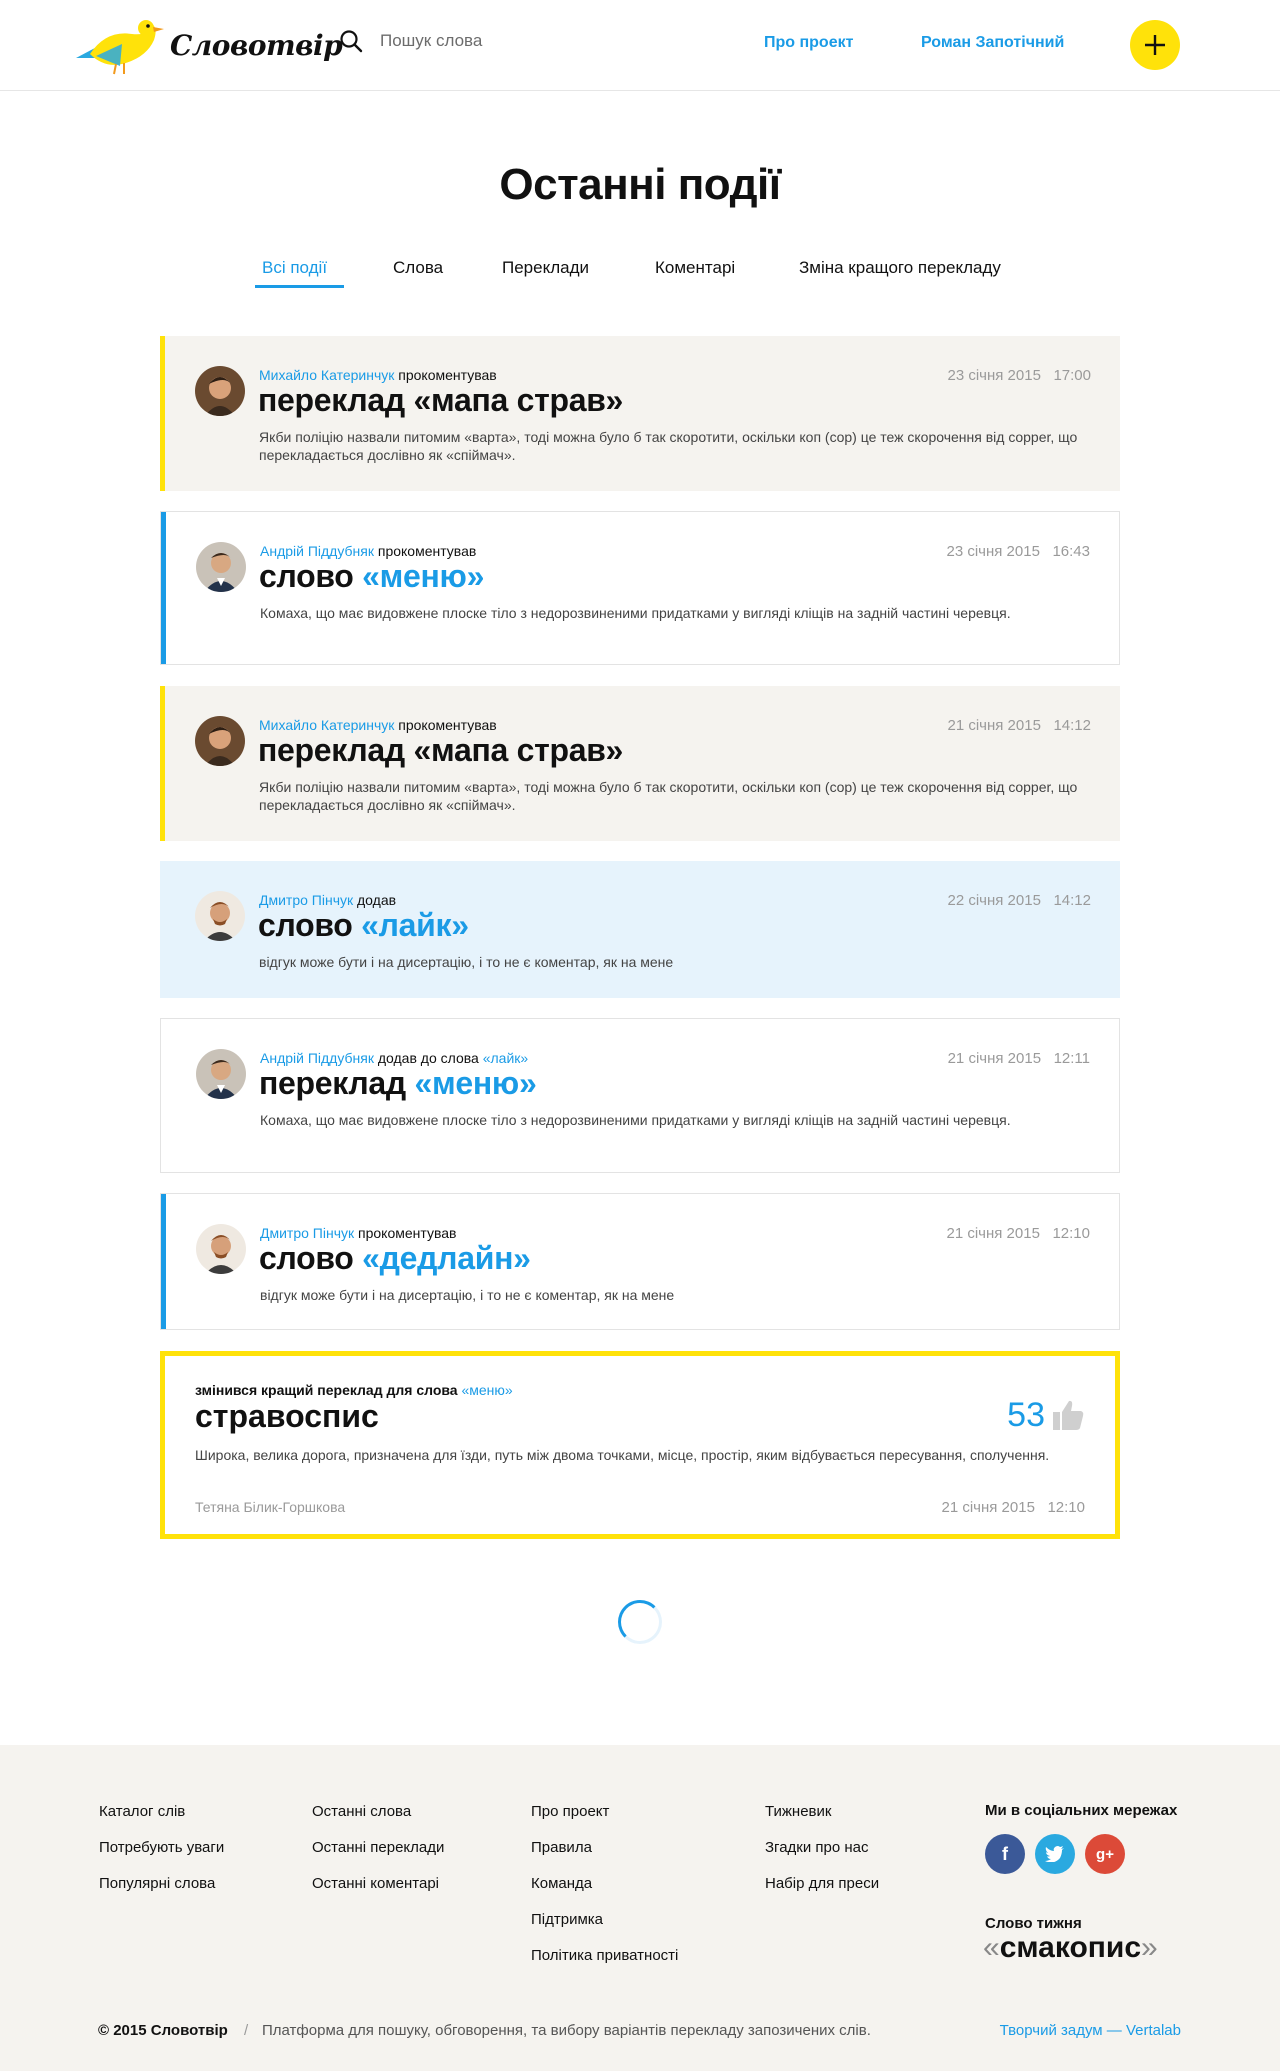 The width and height of the screenshot is (1280, 2071). Describe the element at coordinates (294, 268) in the screenshot. I see `tab-all-events: Всі події` at that location.